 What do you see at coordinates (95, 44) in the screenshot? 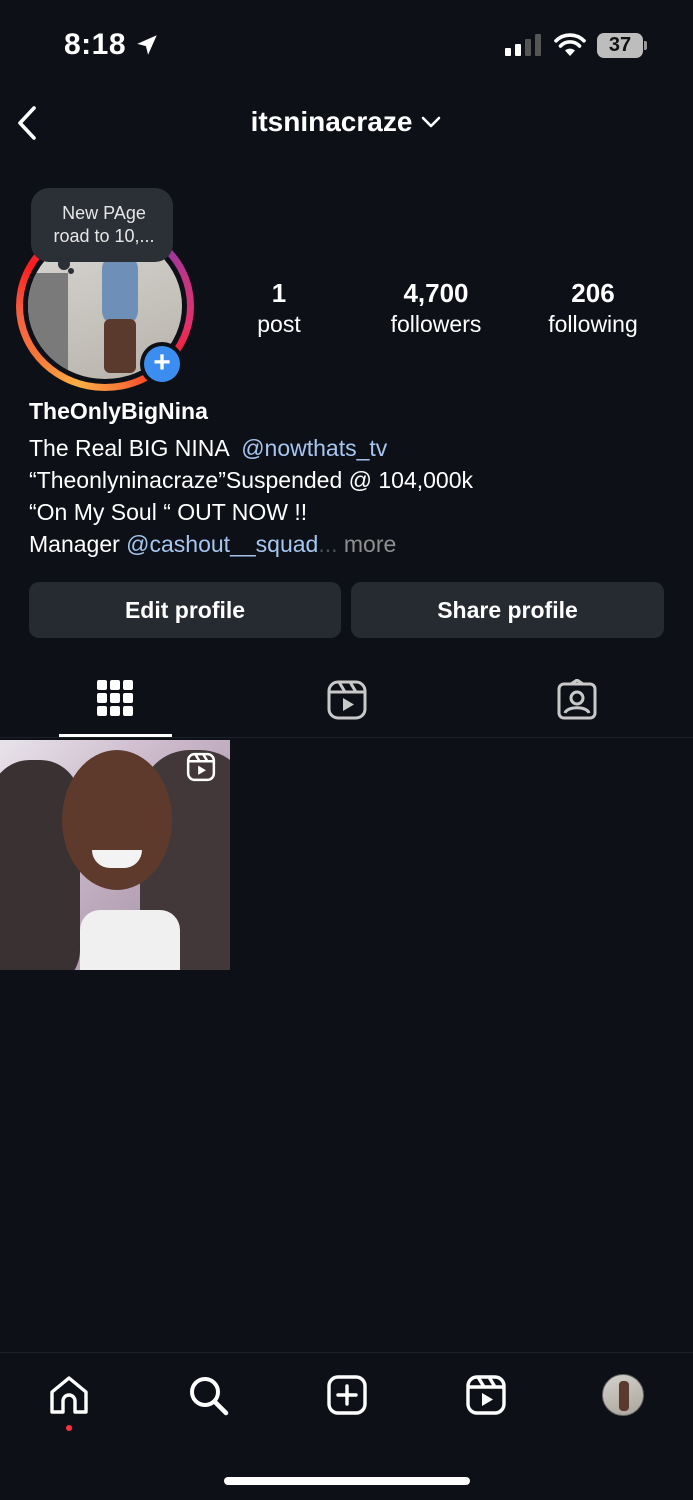
I see `status-time: 8:18` at bounding box center [95, 44].